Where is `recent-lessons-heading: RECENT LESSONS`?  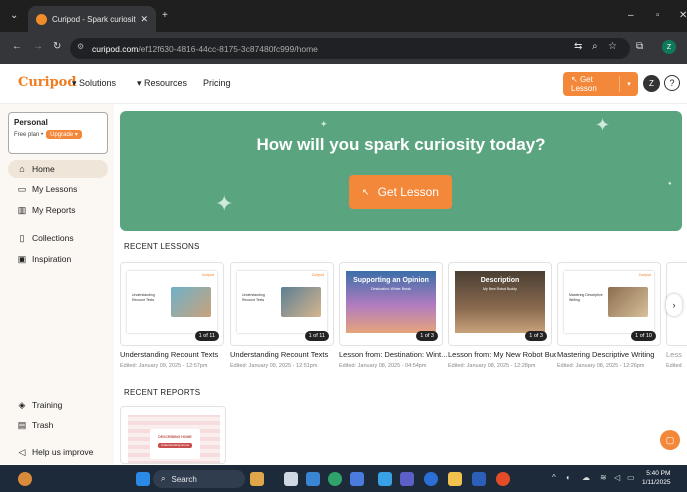
recent-lessons-heading: RECENT LESSONS is located at coordinates (162, 246).